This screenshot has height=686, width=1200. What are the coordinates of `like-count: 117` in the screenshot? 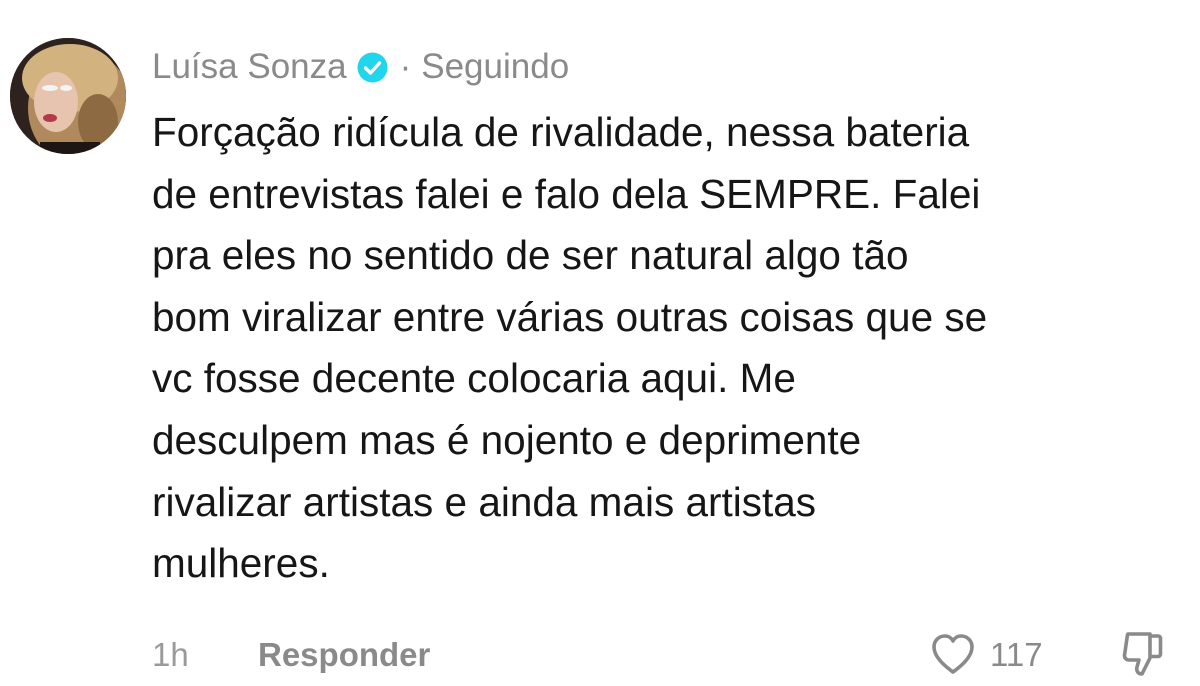 It's located at (1016, 654).